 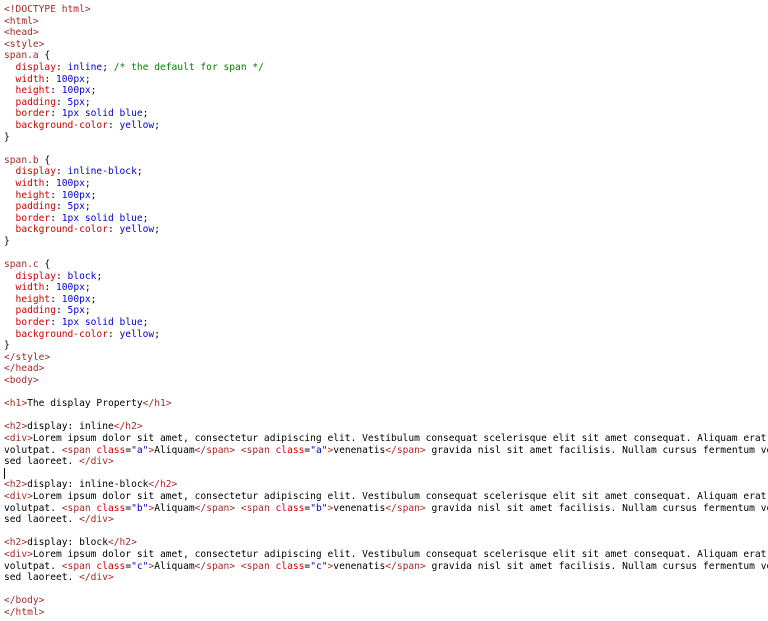 What do you see at coordinates (21, 160) in the screenshot?
I see `css-selector: span.b` at bounding box center [21, 160].